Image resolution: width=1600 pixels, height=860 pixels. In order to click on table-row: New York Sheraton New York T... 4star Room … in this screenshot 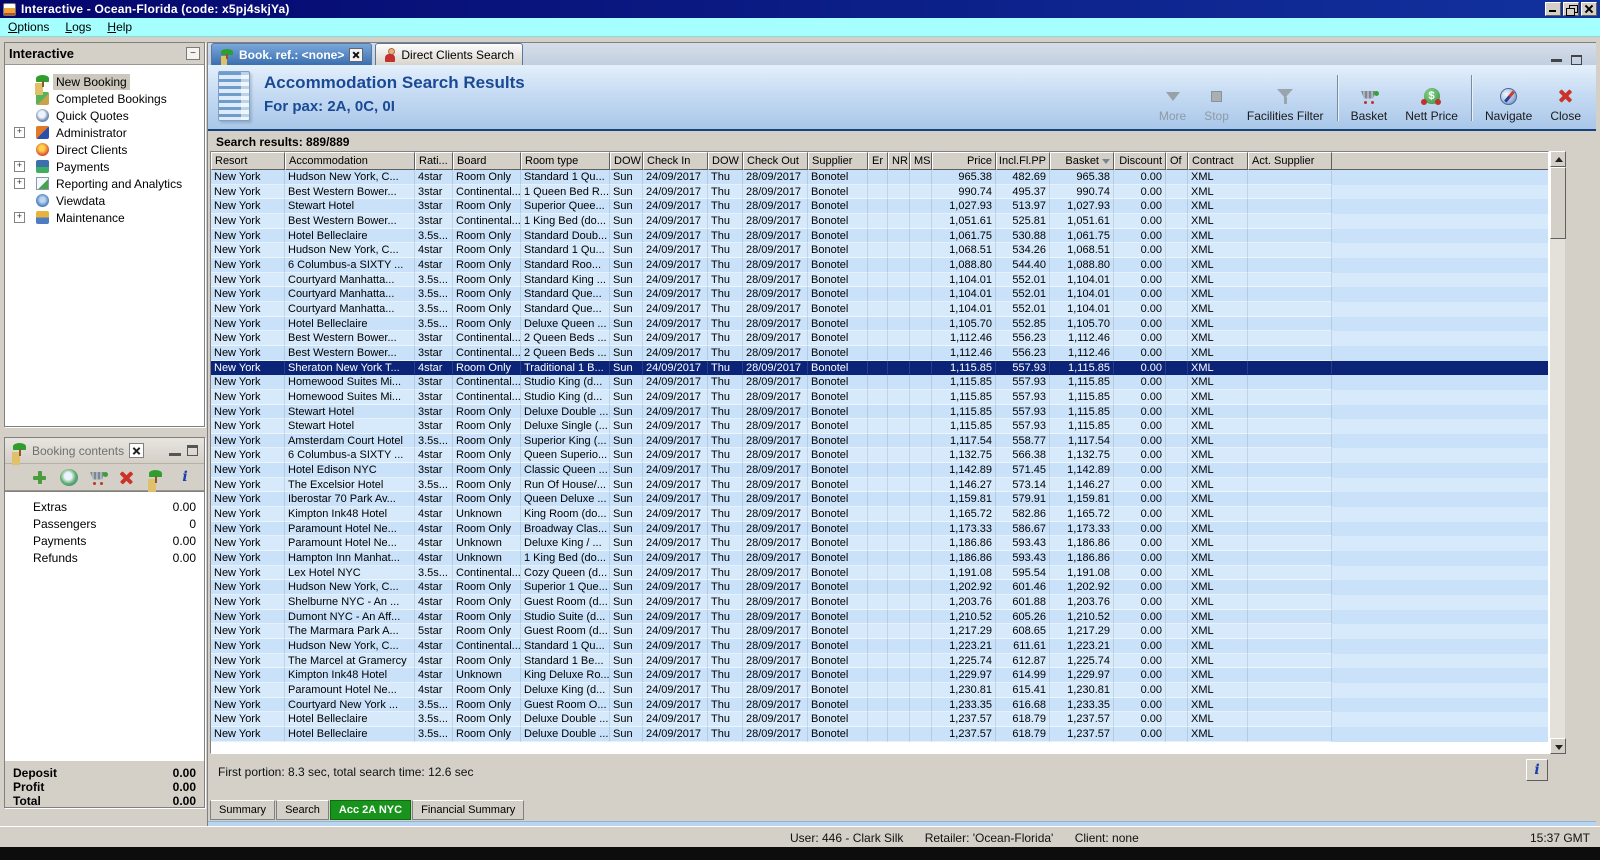, I will do `click(879, 368)`.